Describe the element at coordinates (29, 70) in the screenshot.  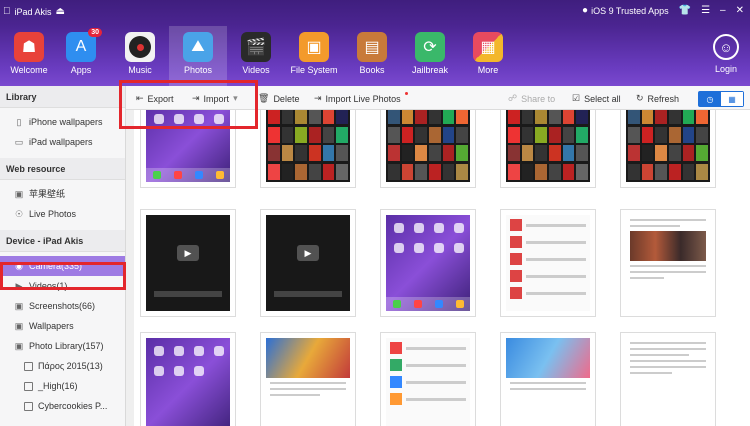
I see `nav-label: Welcome` at that location.